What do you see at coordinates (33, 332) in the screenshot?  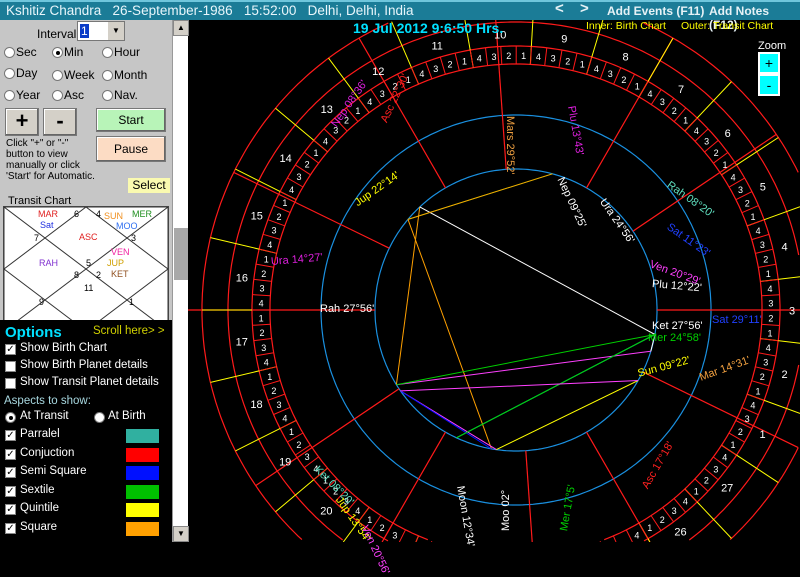 I see `options-title: Options` at bounding box center [33, 332].